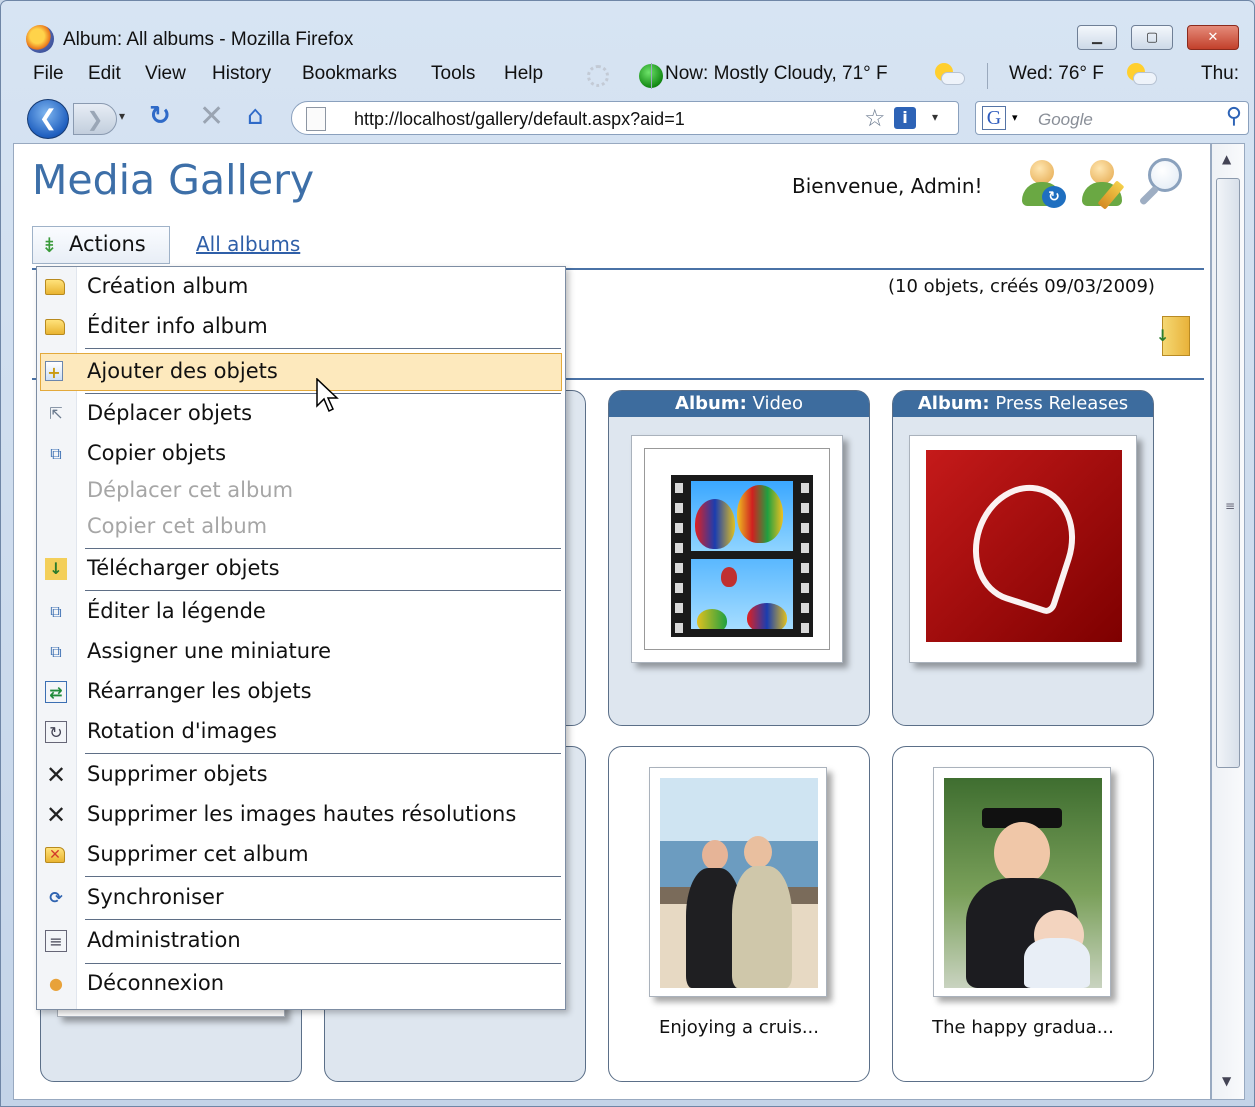  Describe the element at coordinates (1220, 74) in the screenshot. I see `weather-thu: Thu:` at that location.